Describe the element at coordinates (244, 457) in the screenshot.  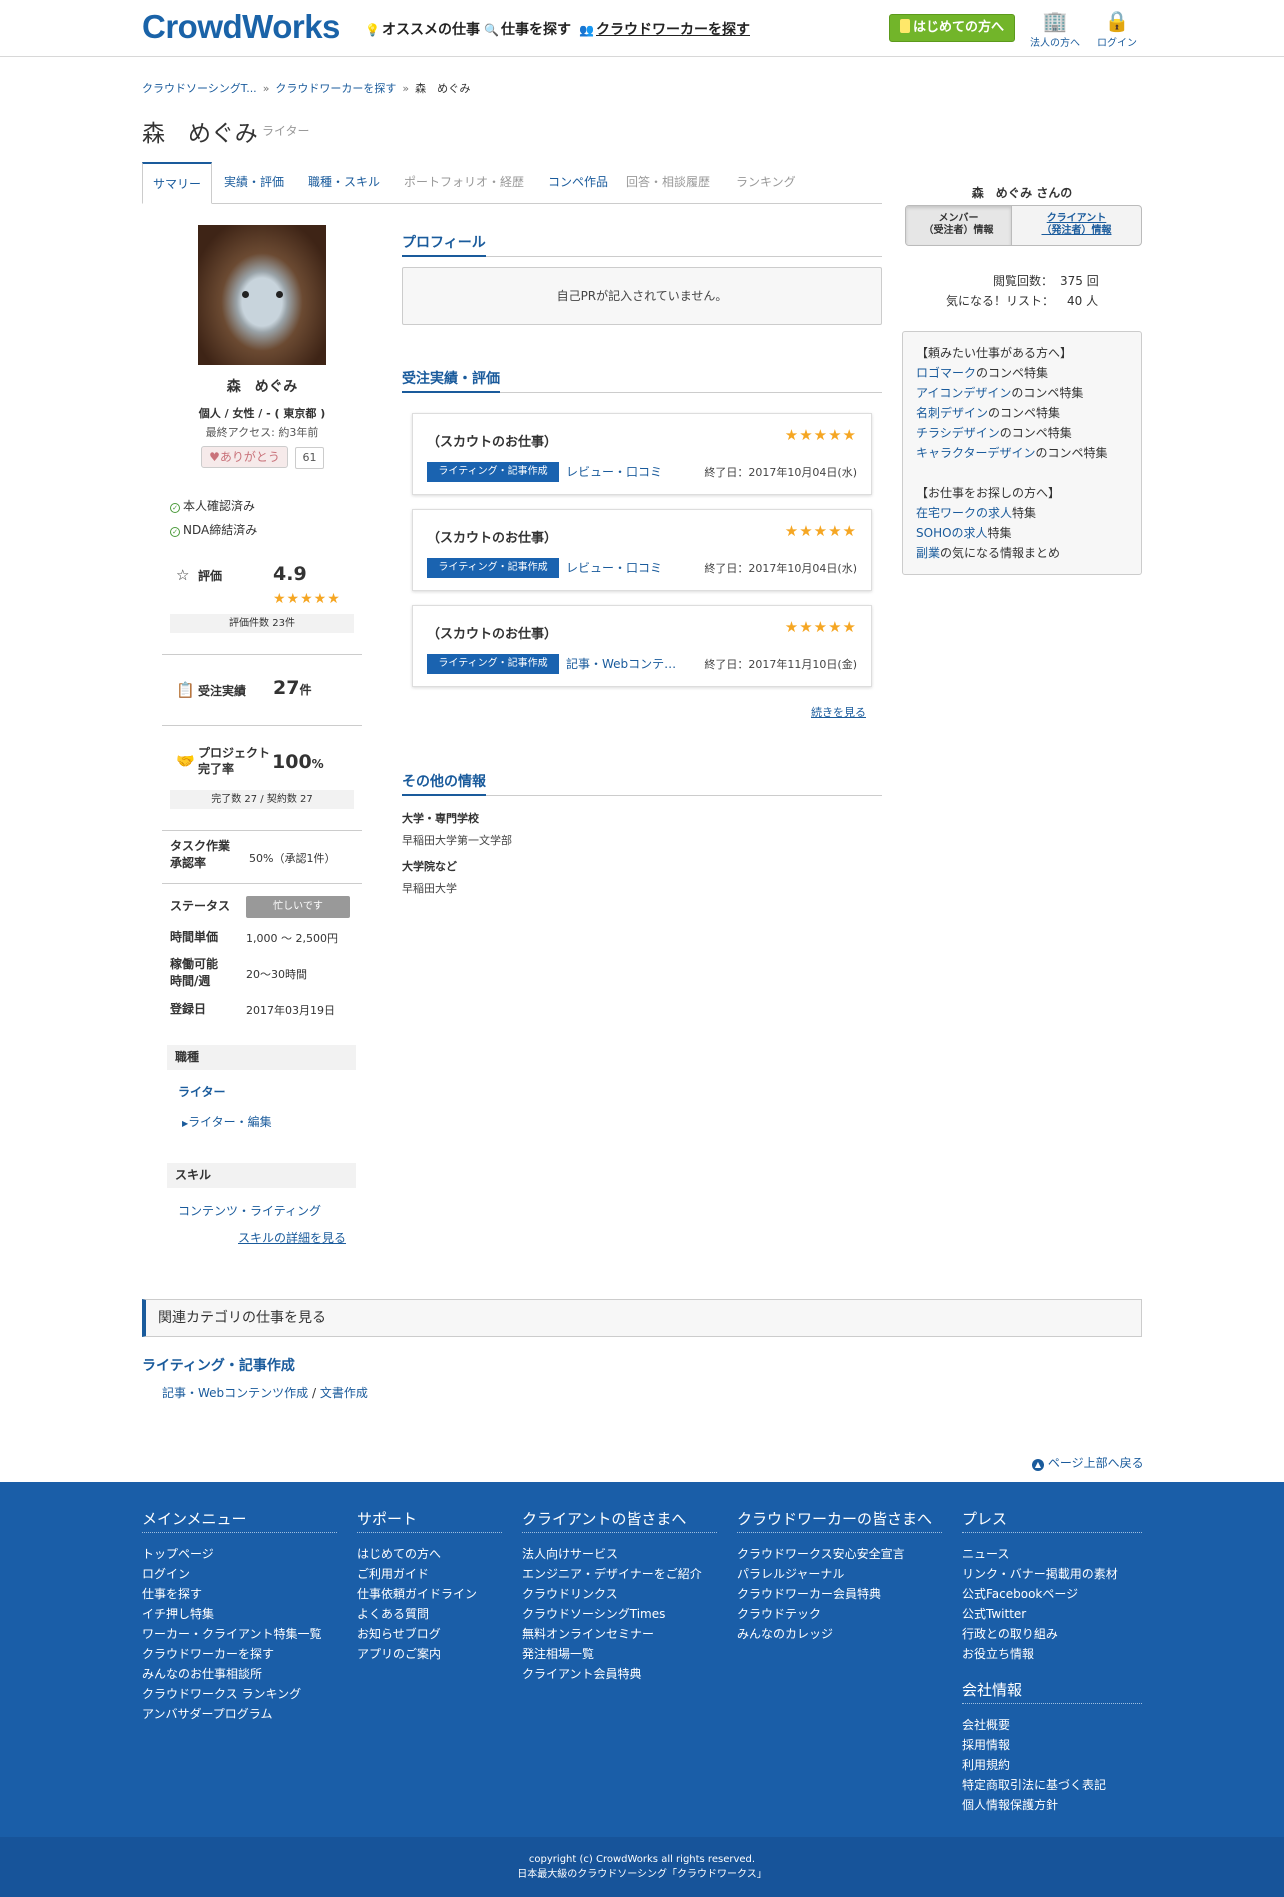
I see `thanks-button: ♥ありがとう` at that location.